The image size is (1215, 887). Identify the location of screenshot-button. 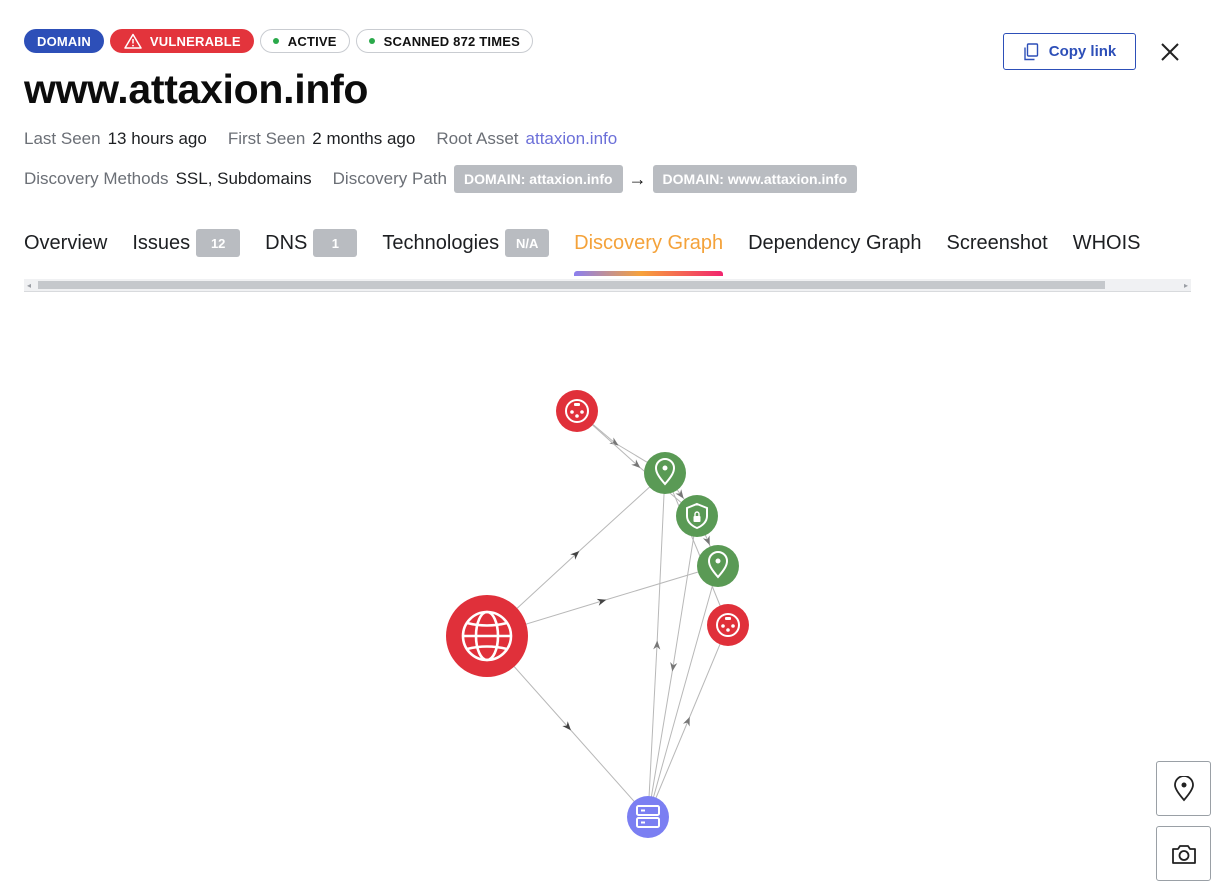
(1183, 853).